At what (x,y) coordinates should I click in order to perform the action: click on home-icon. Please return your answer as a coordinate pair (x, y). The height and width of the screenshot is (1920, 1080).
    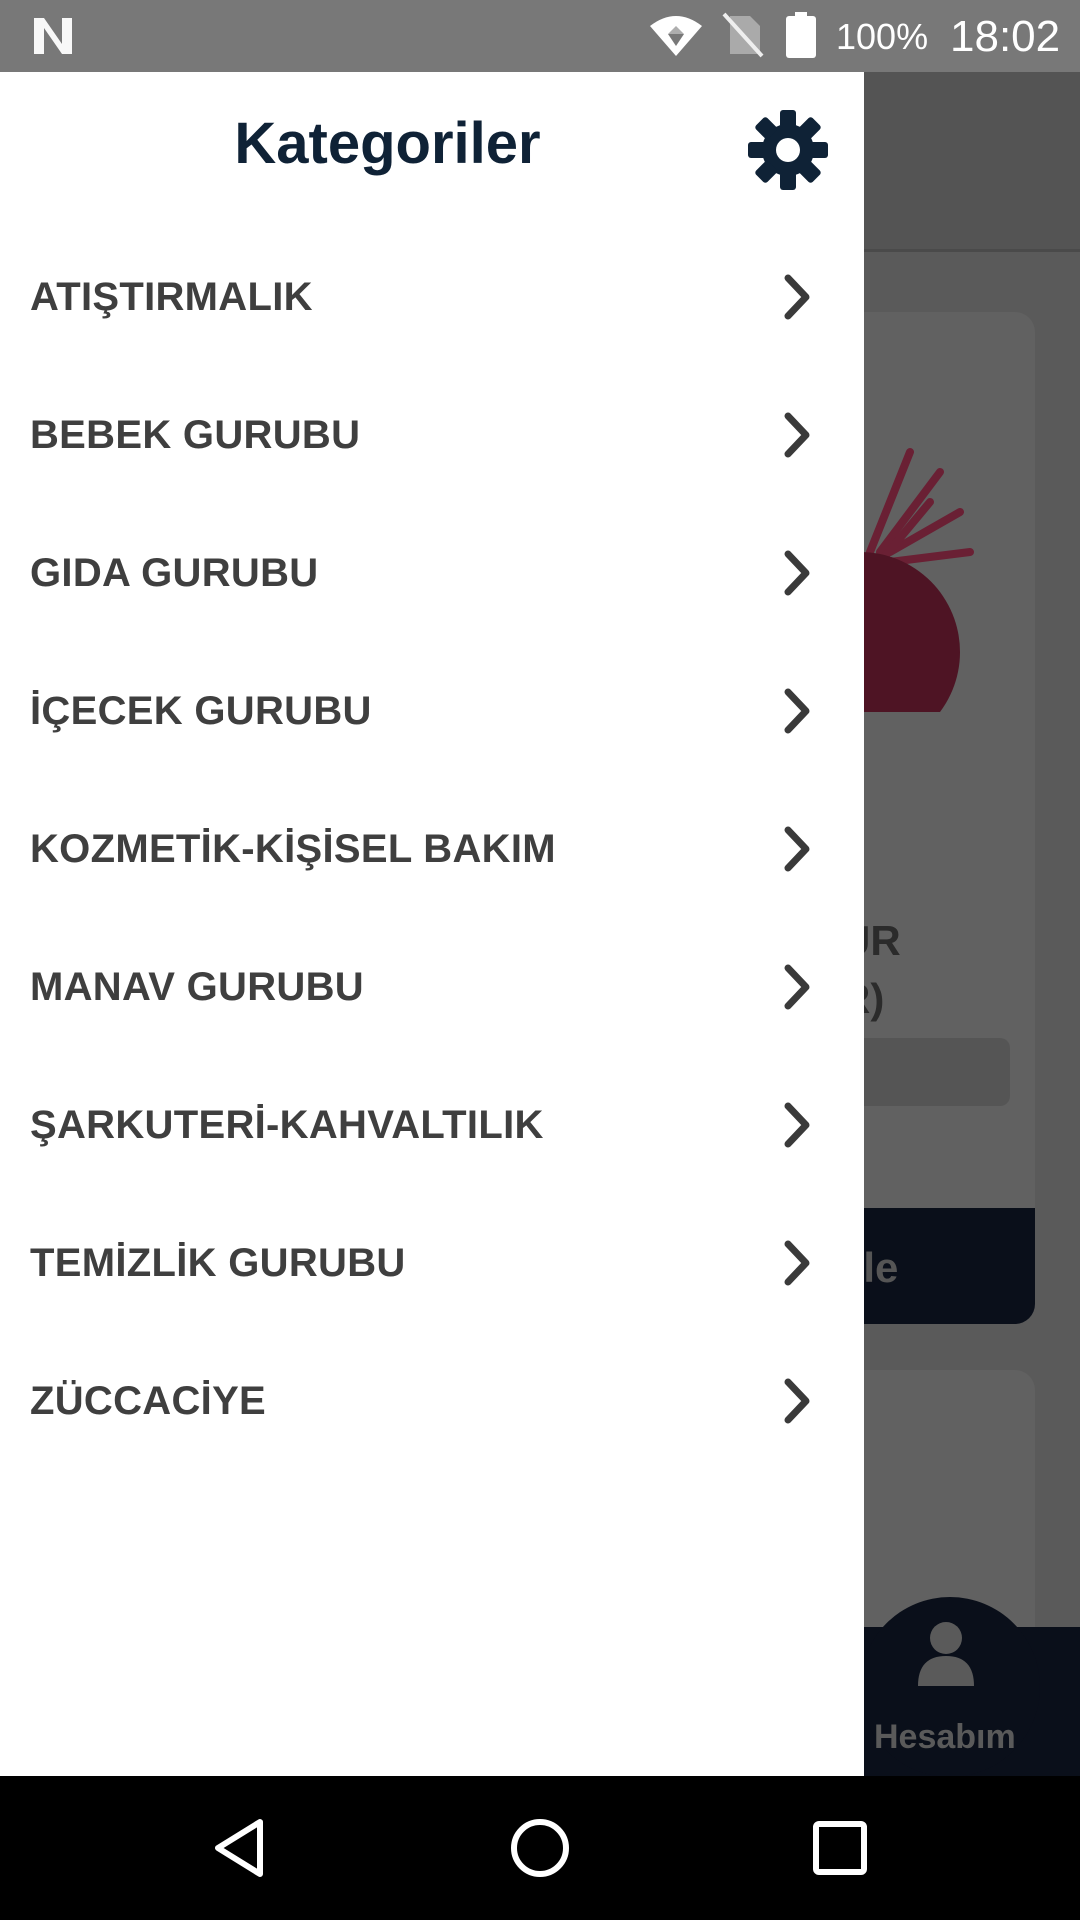
    Looking at the image, I should click on (540, 1848).